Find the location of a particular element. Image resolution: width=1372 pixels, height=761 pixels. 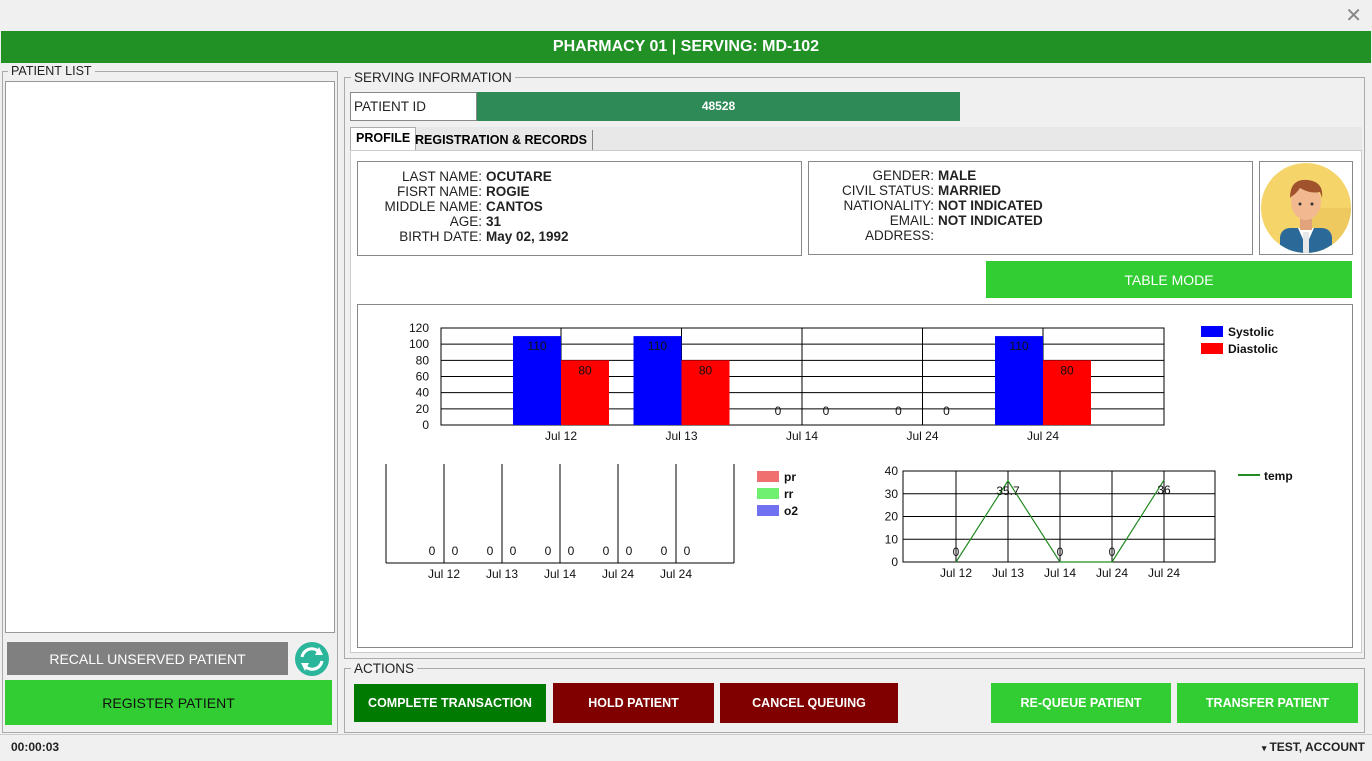

profile-right-values: MALE MARRIED NOT INDICATED NOT INDICATED is located at coordinates (1088, 205).